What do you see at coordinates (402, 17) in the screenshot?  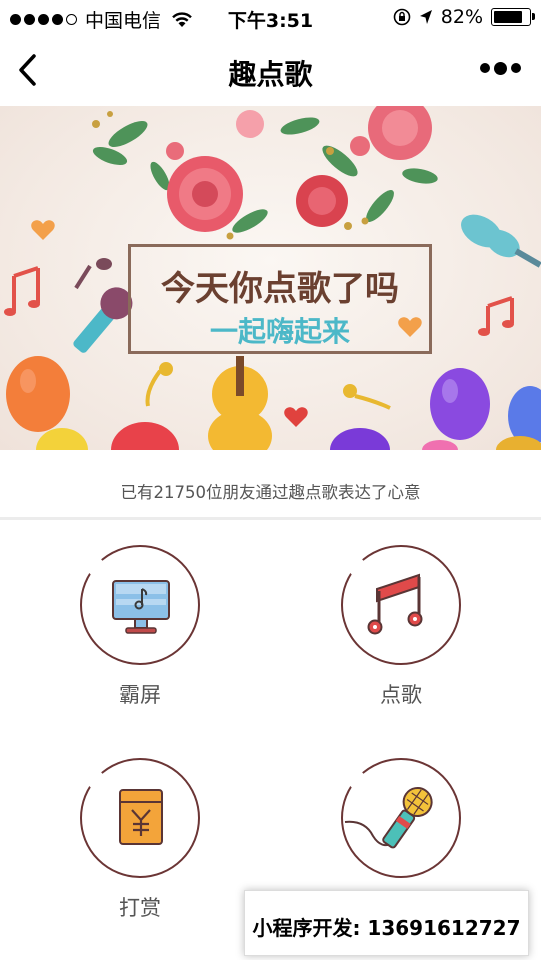 I see `rotation-lock-icon` at bounding box center [402, 17].